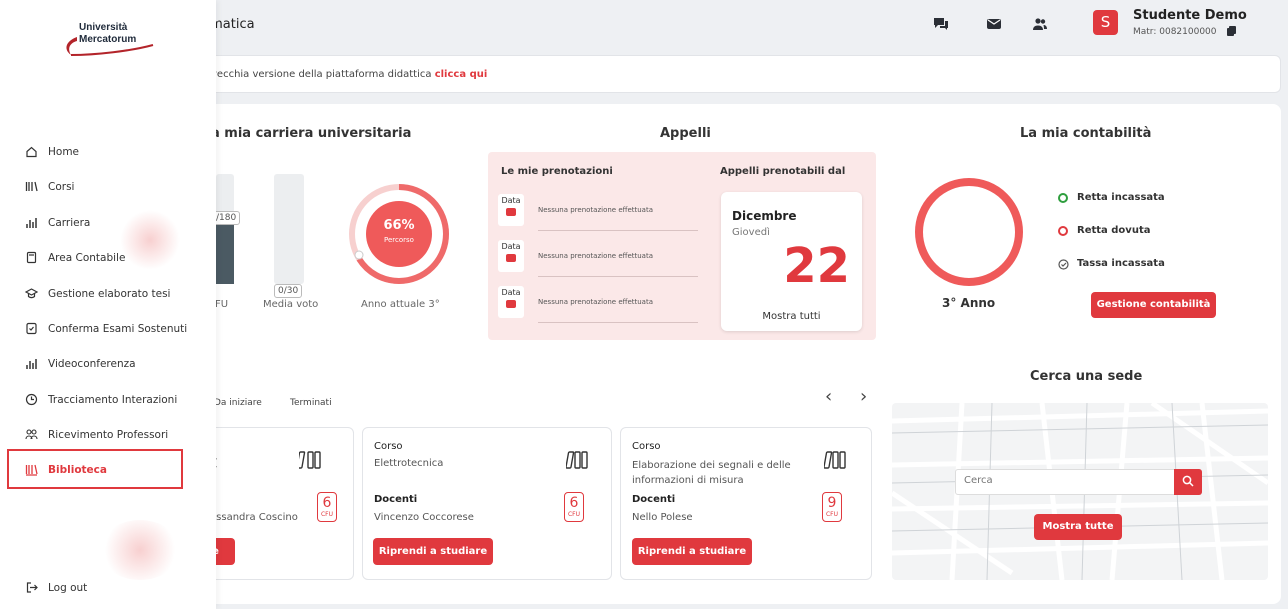 The image size is (1288, 609). What do you see at coordinates (92, 364) in the screenshot?
I see `sidebar-item-label: Videoconferenza` at bounding box center [92, 364].